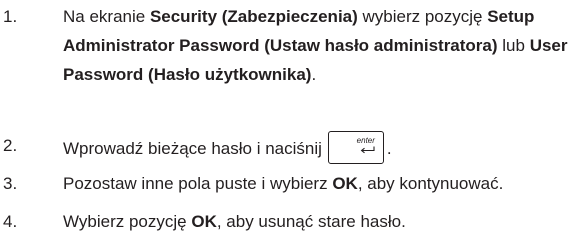  What do you see at coordinates (355, 147) in the screenshot?
I see `enter-key: enter` at bounding box center [355, 147].